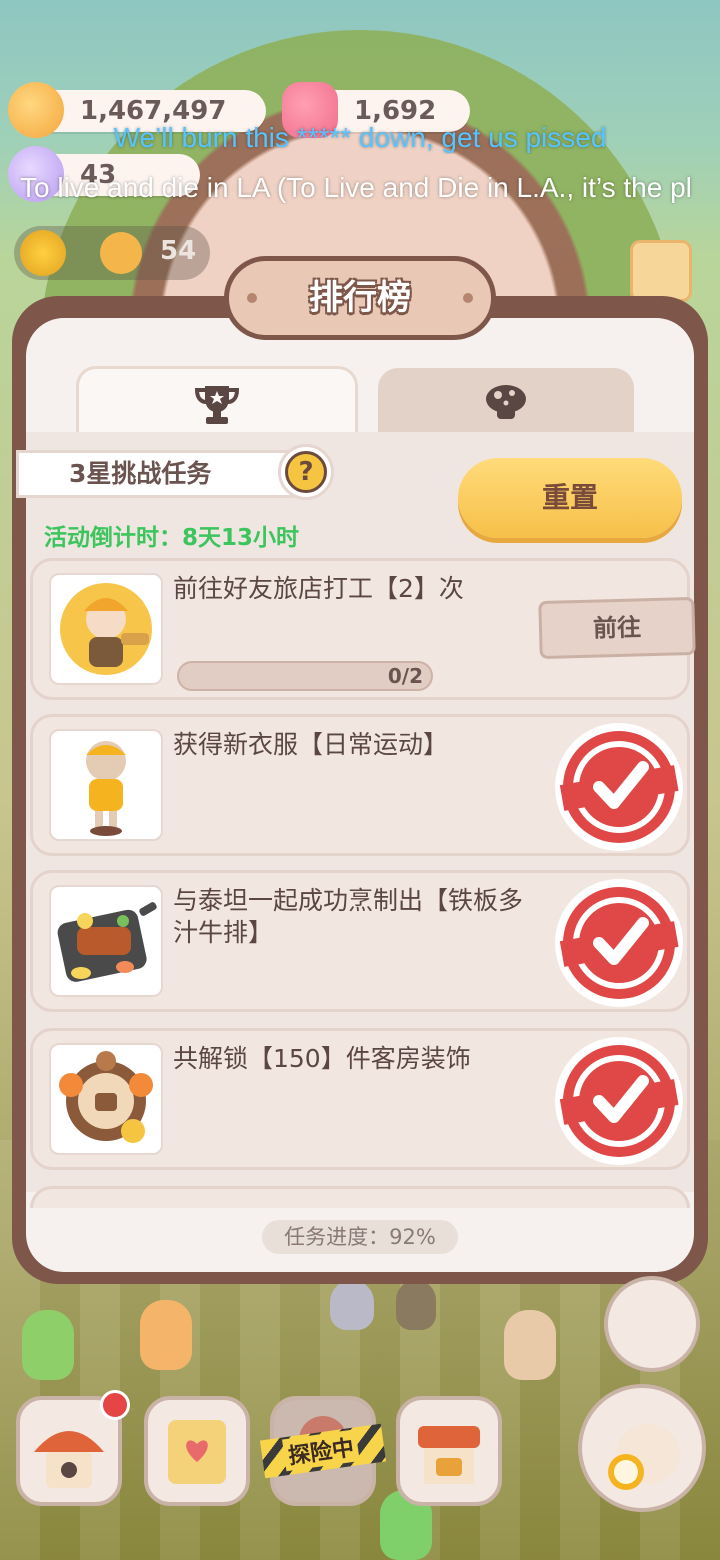  I want to click on tab-trophy, so click(217, 402).